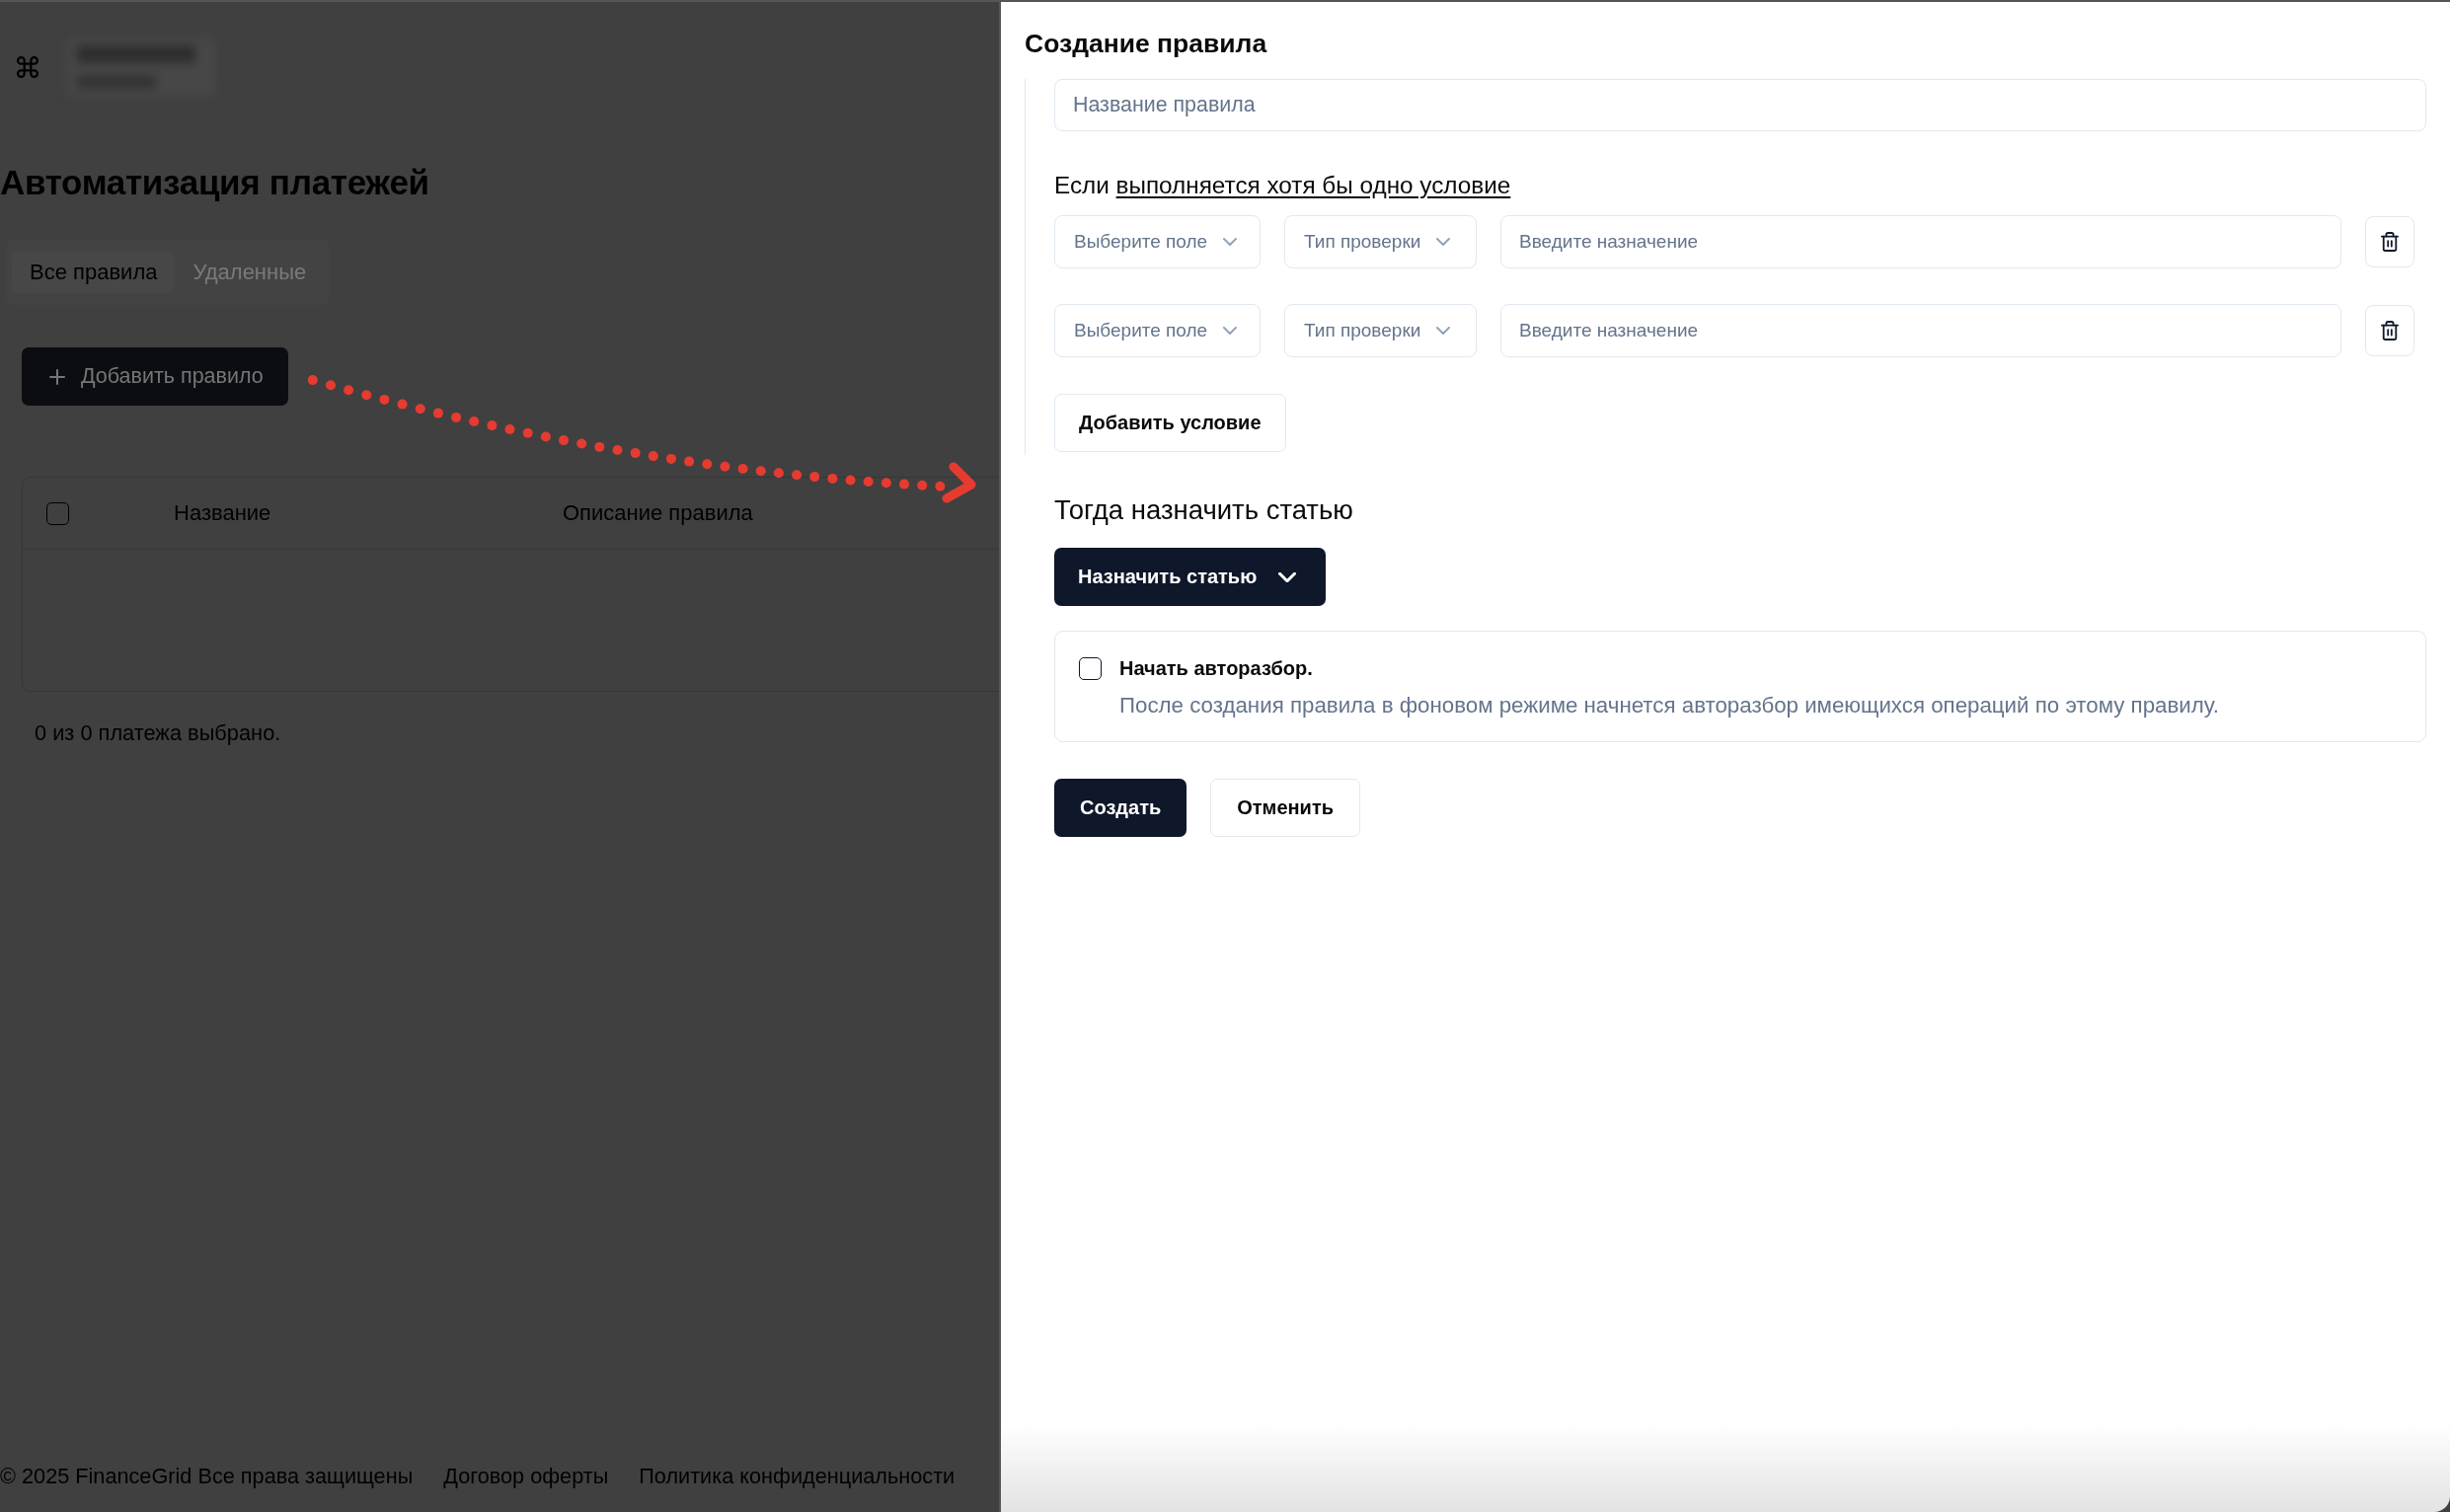 This screenshot has width=2450, height=1512. What do you see at coordinates (1190, 577) in the screenshot?
I see `assign-category-button: Назначить статью` at bounding box center [1190, 577].